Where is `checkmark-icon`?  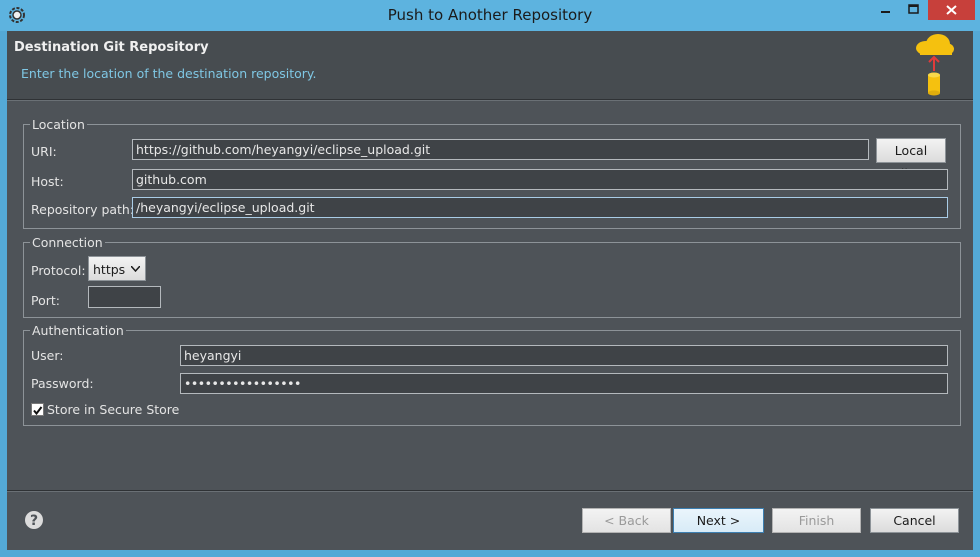 checkmark-icon is located at coordinates (38, 411).